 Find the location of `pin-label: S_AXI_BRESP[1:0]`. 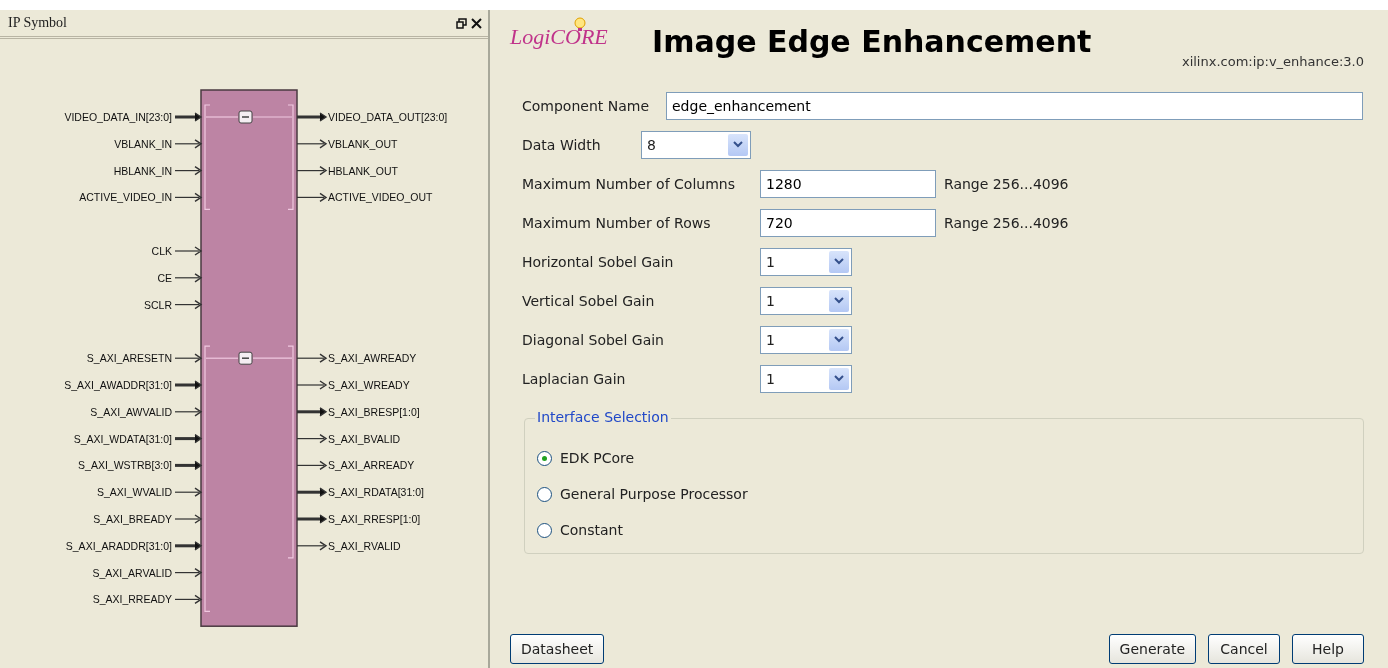

pin-label: S_AXI_BRESP[1:0] is located at coordinates (374, 411).